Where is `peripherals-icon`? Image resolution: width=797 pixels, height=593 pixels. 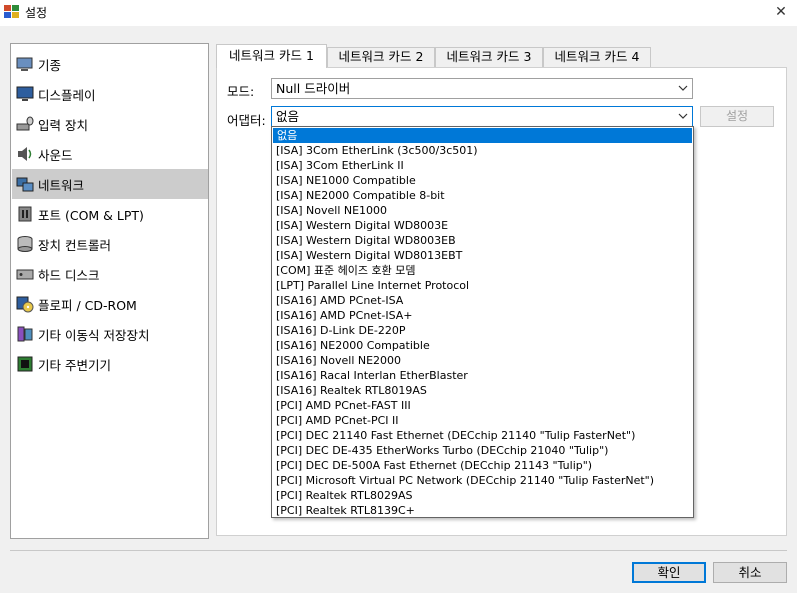
peripherals-icon is located at coordinates (25, 364).